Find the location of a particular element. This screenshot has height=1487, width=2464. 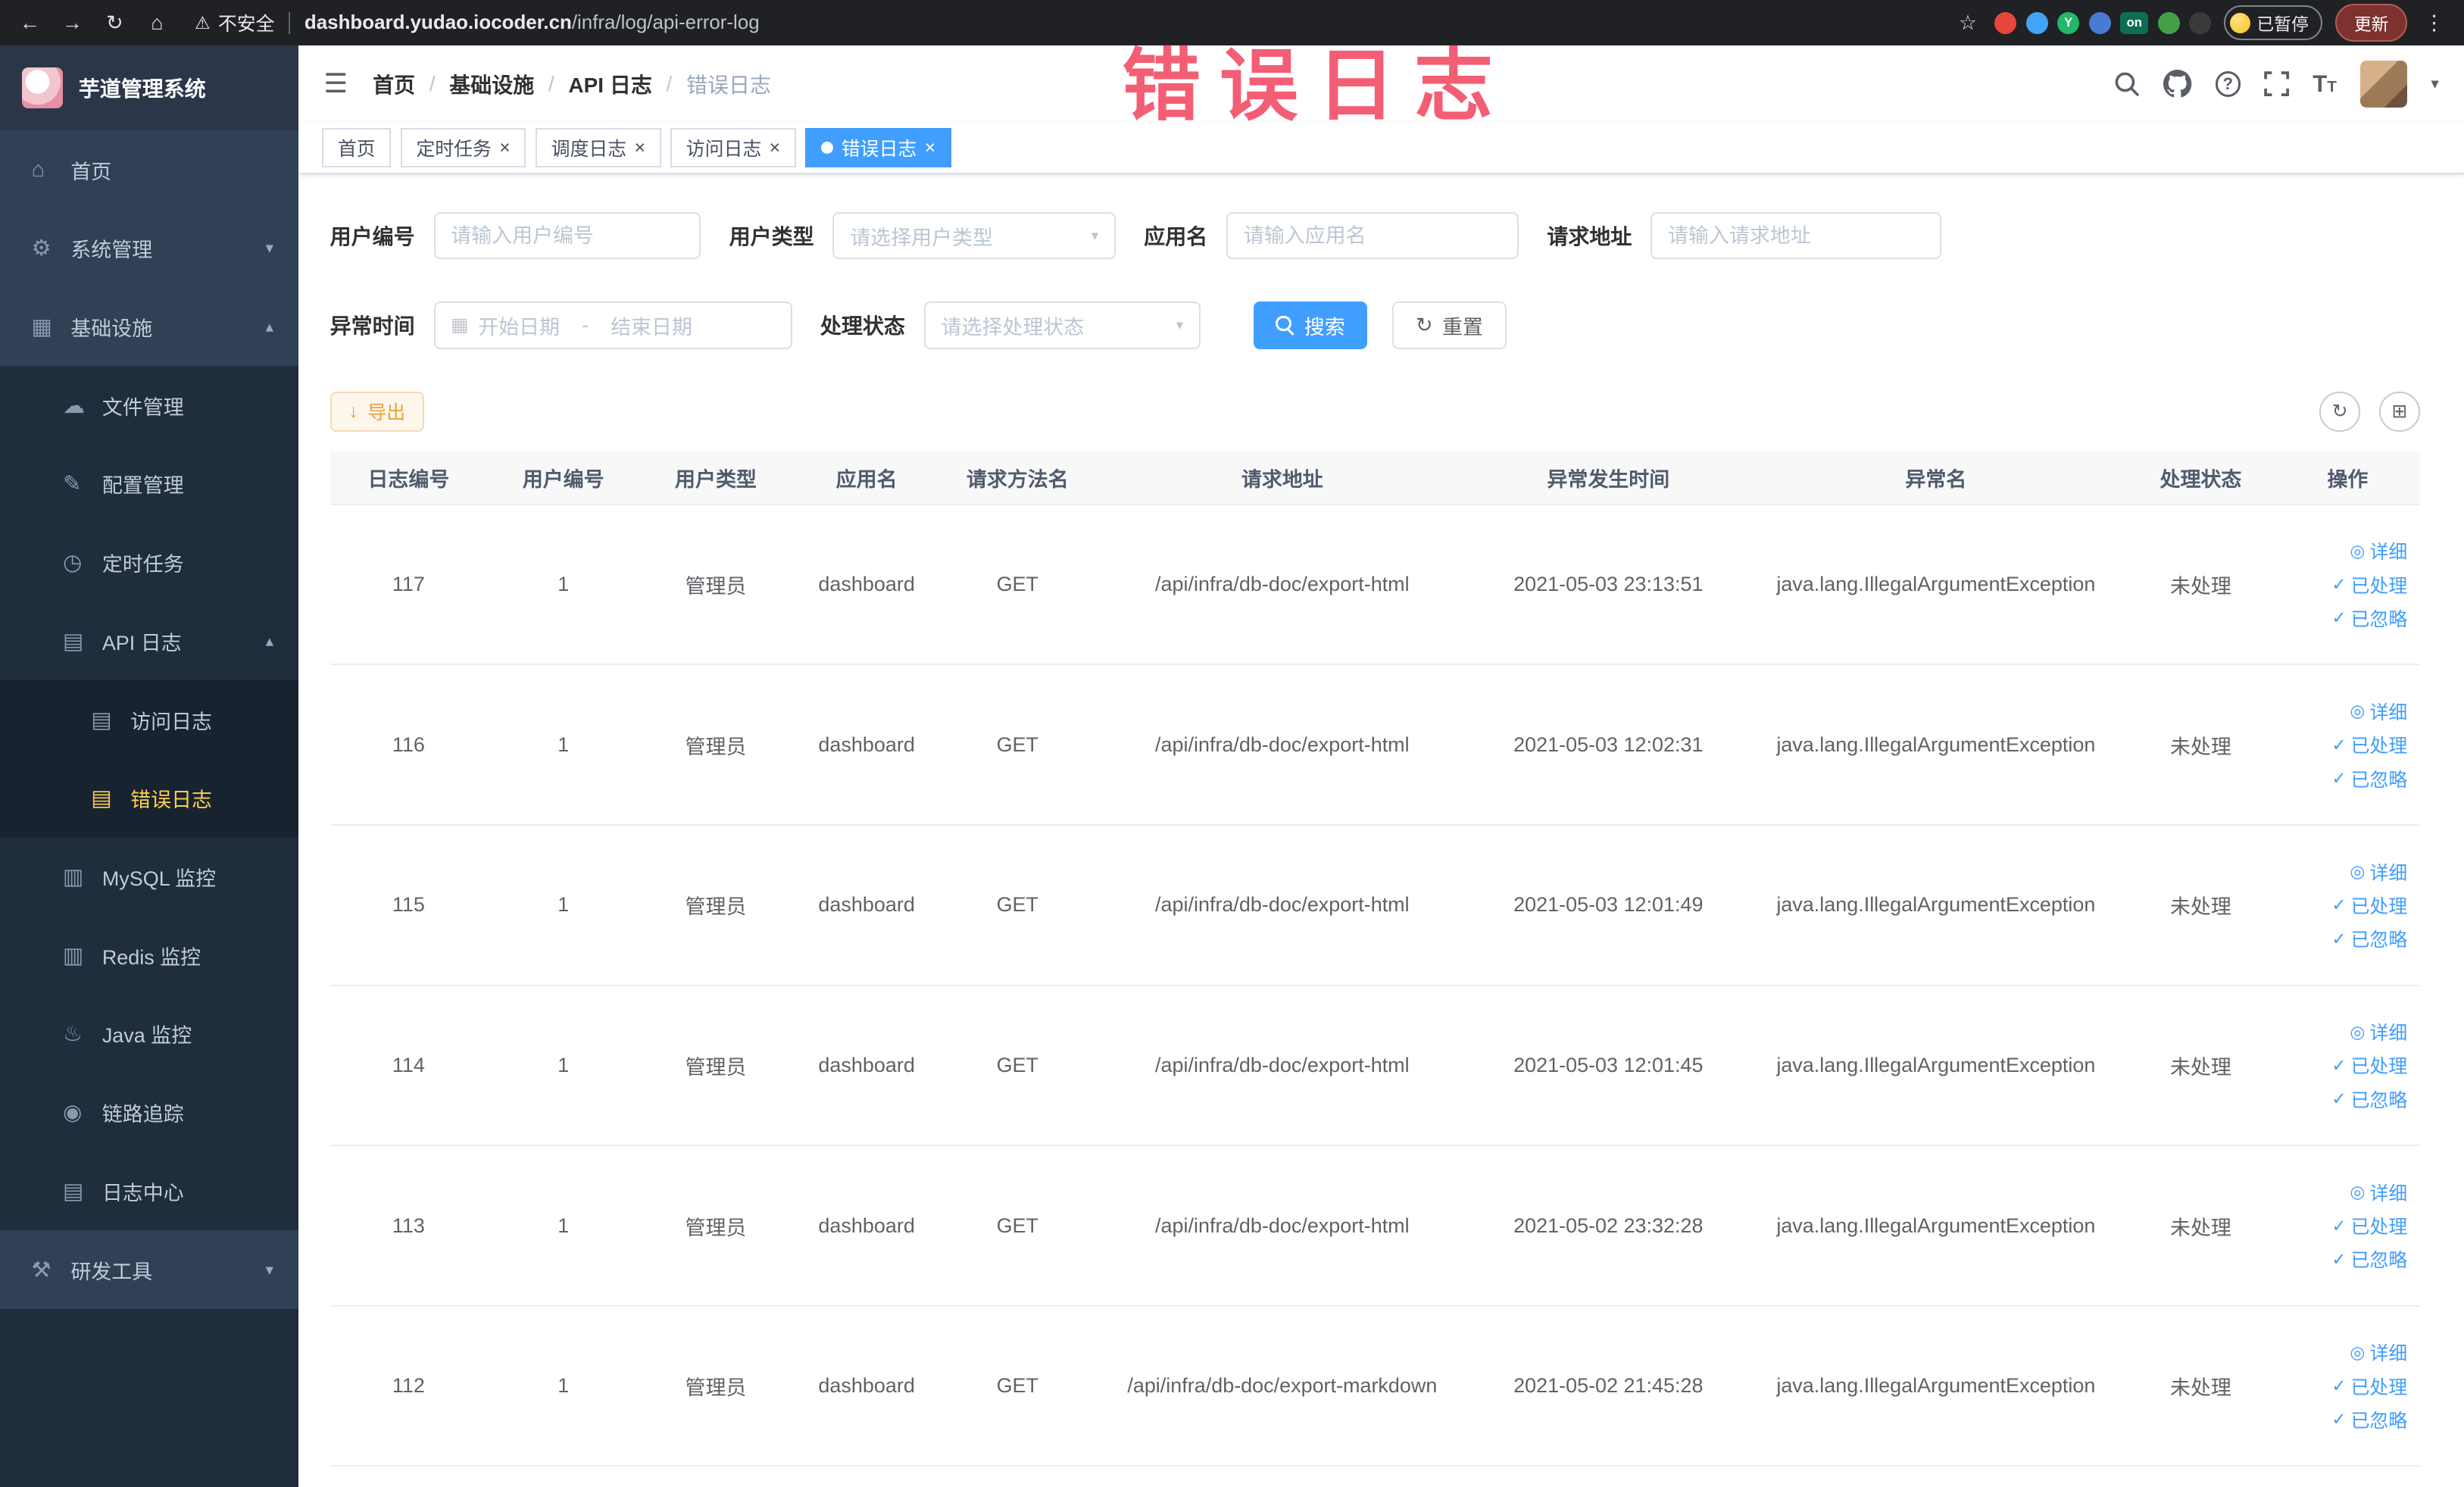

tab-scheduled-tasks: 定时任务 × is located at coordinates (463, 147).